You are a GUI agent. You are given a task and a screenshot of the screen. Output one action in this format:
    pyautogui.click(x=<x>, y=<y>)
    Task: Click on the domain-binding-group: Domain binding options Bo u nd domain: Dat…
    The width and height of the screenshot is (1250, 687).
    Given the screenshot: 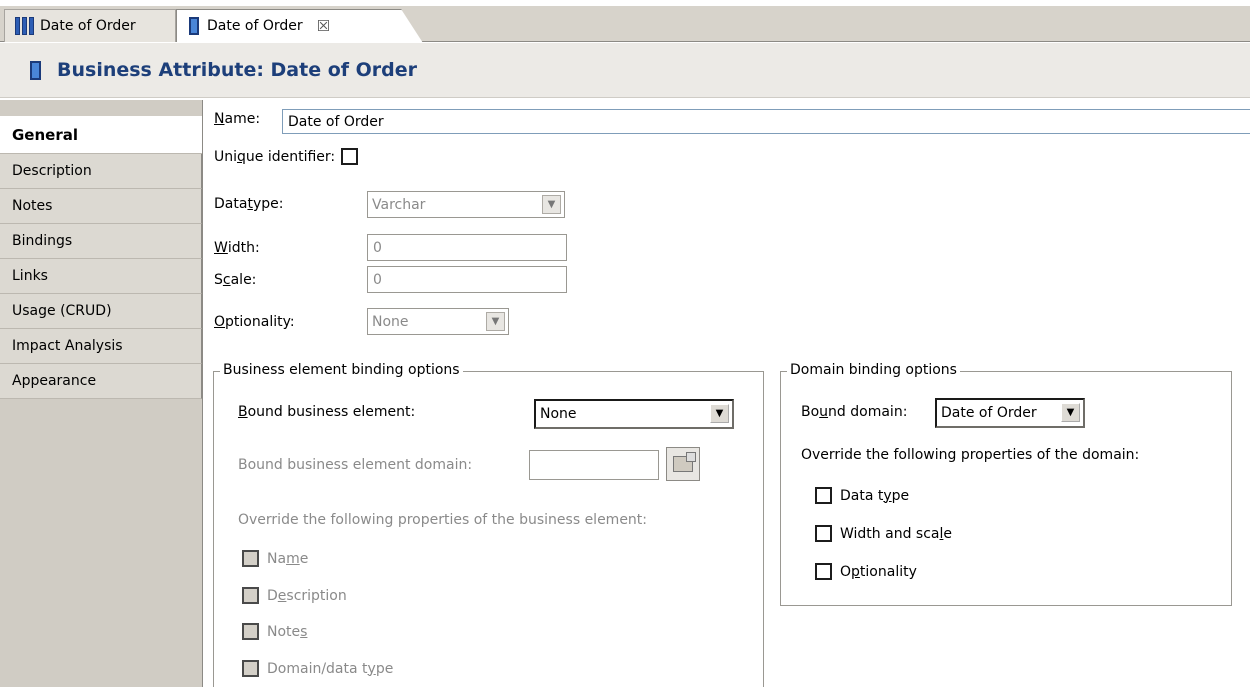 What is the action you would take?
    pyautogui.click(x=1006, y=484)
    